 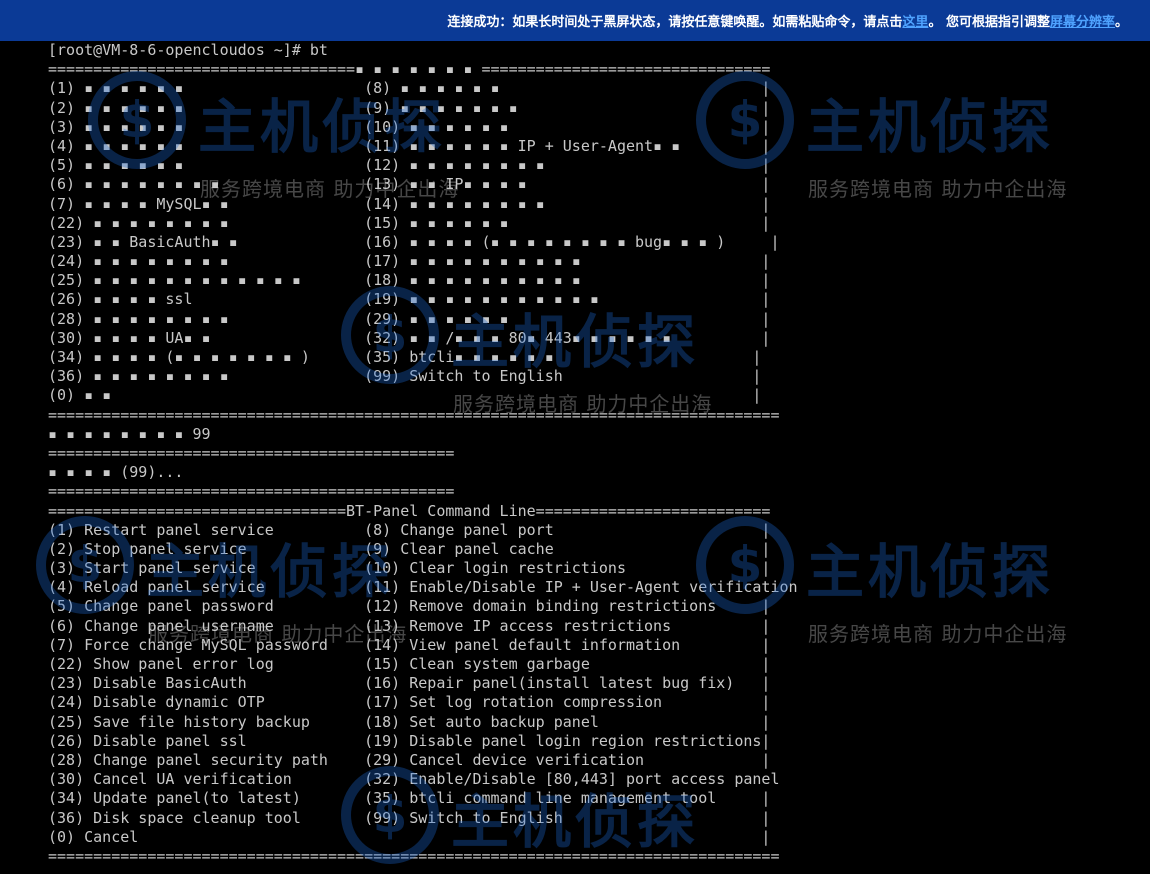 I want to click on terminal-line: (3) ▪ ▪ ▪ ▪ ▪ ▪ (10) ▪ ▪ ▪ ▪ ▪ ▪ |, so click(x=409, y=126).